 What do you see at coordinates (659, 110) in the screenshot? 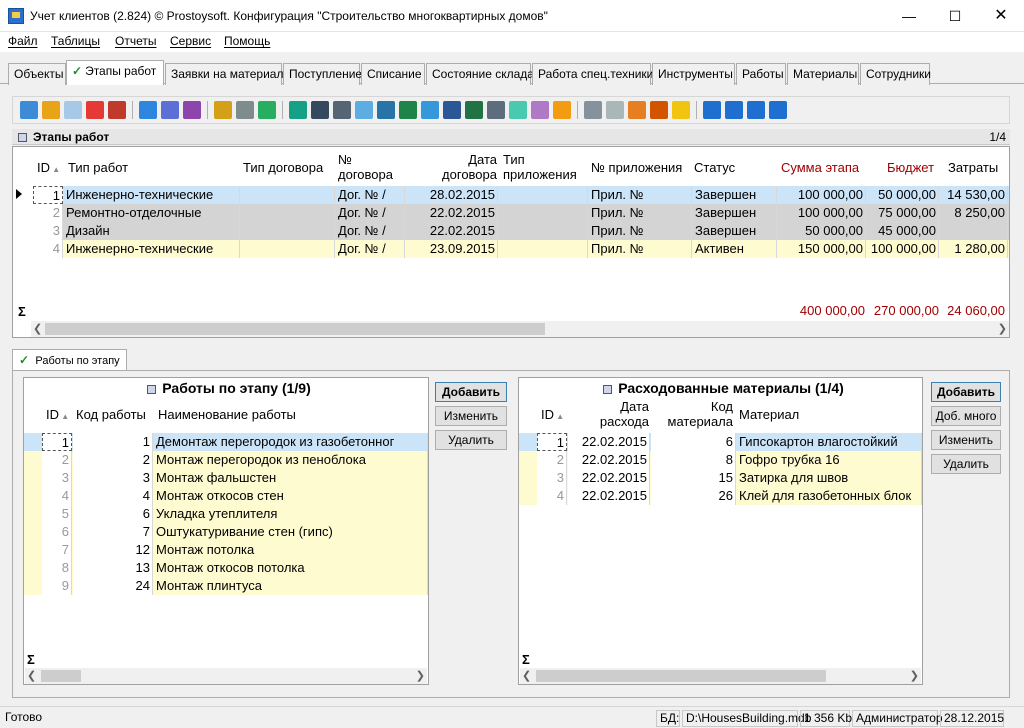
I see `report-icon` at bounding box center [659, 110].